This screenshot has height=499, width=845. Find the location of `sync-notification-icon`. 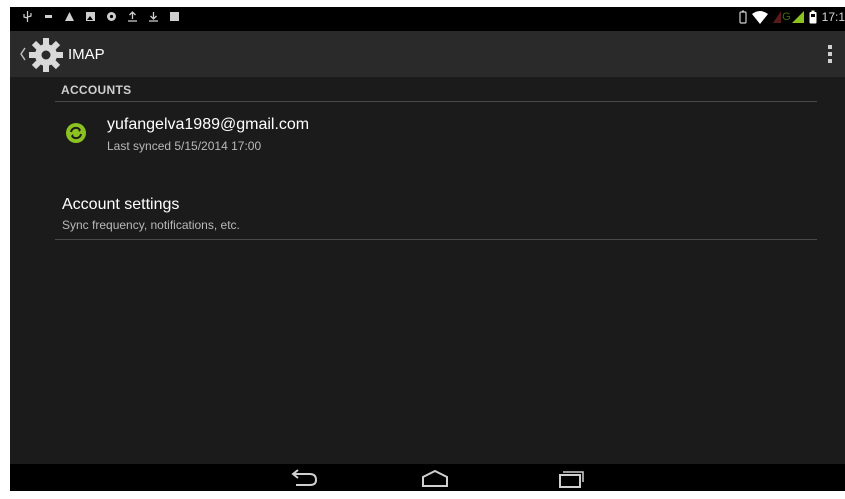

sync-notification-icon is located at coordinates (111, 16).